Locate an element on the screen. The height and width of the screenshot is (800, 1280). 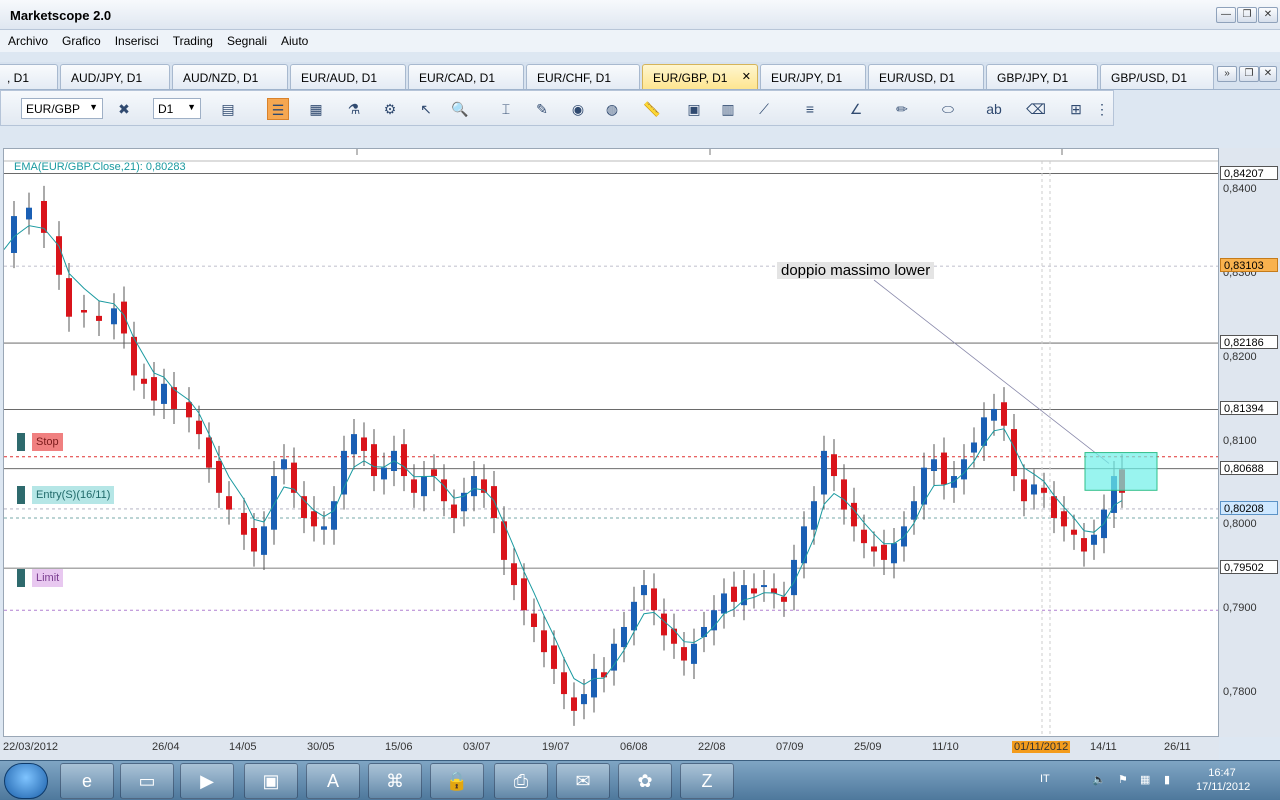
trendline-icon: ⟋ is located at coordinates (764, 109).